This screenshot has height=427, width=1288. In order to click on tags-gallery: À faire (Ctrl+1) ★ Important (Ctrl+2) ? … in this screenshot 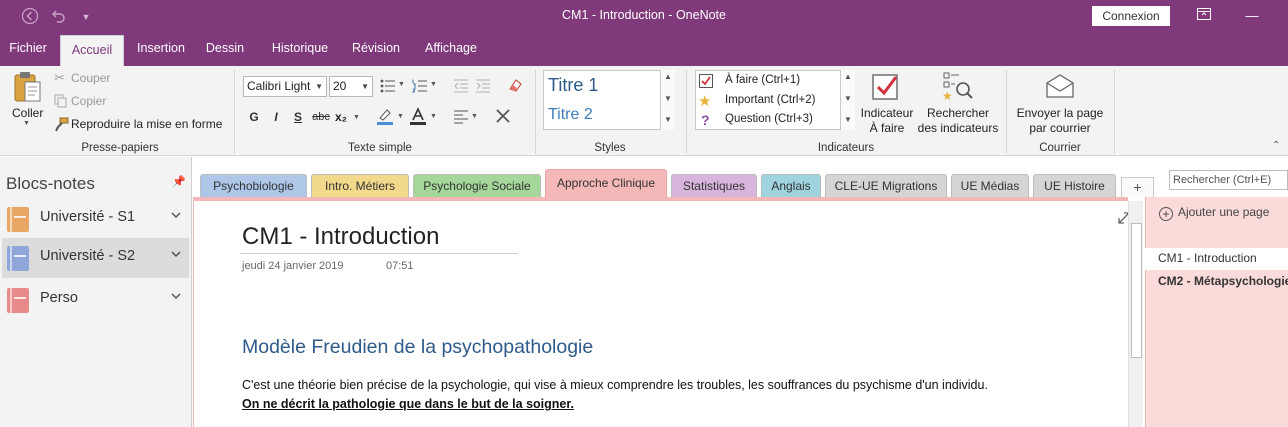, I will do `click(775, 100)`.